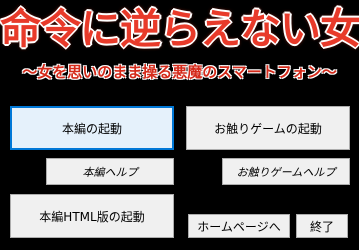 The width and height of the screenshot is (359, 250). What do you see at coordinates (179, 72) in the screenshot?
I see `app-subtitle: ～女を思いのまま操る悪魔のスマートフォン～` at bounding box center [179, 72].